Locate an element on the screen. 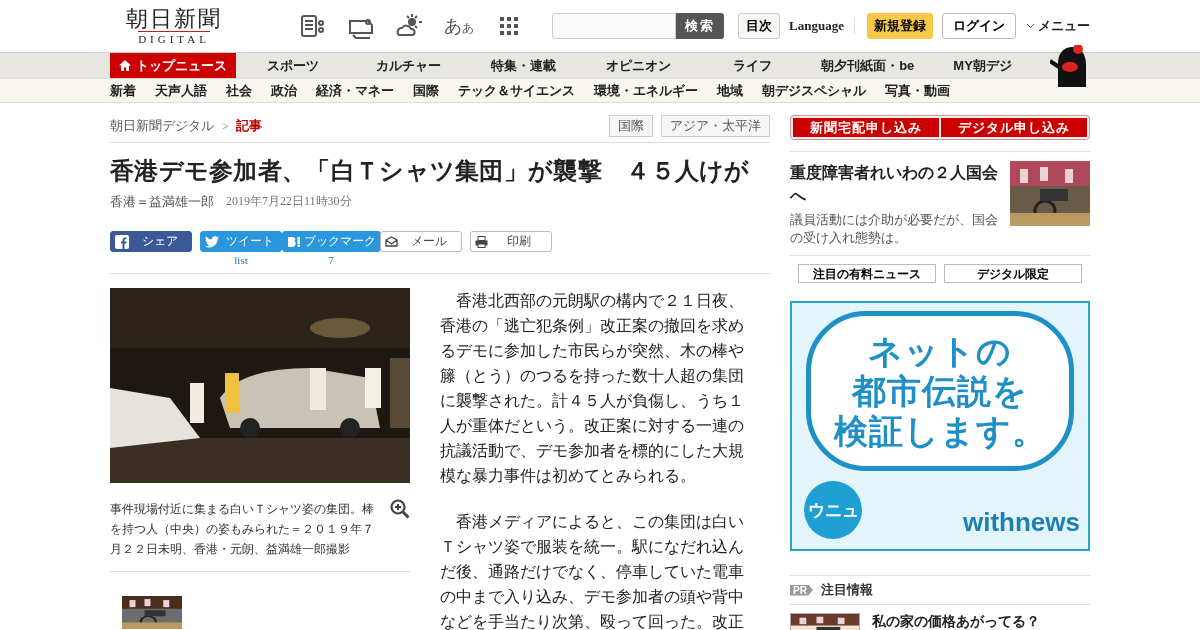 The width and height of the screenshot is (1200, 630). font-size-button: ああ is located at coordinates (459, 26).